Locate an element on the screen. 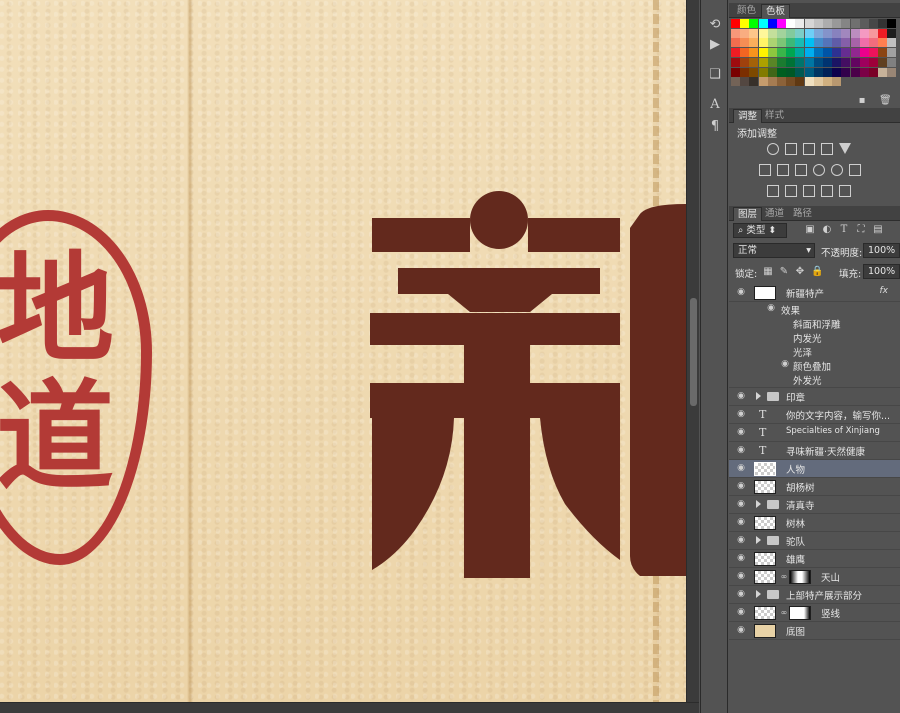  balance-icon is located at coordinates (783, 170).